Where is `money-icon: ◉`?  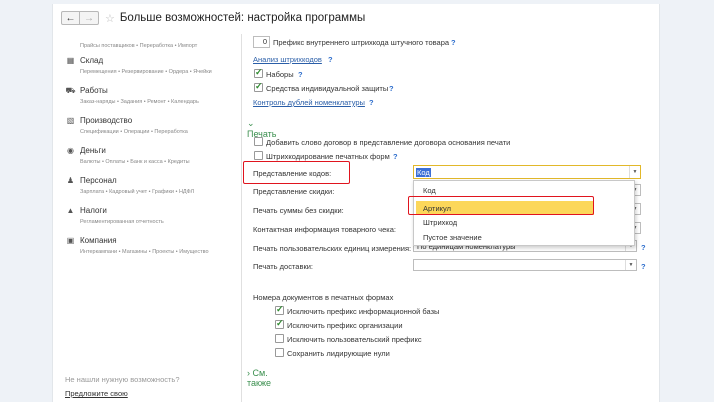 money-icon: ◉ is located at coordinates (70, 150).